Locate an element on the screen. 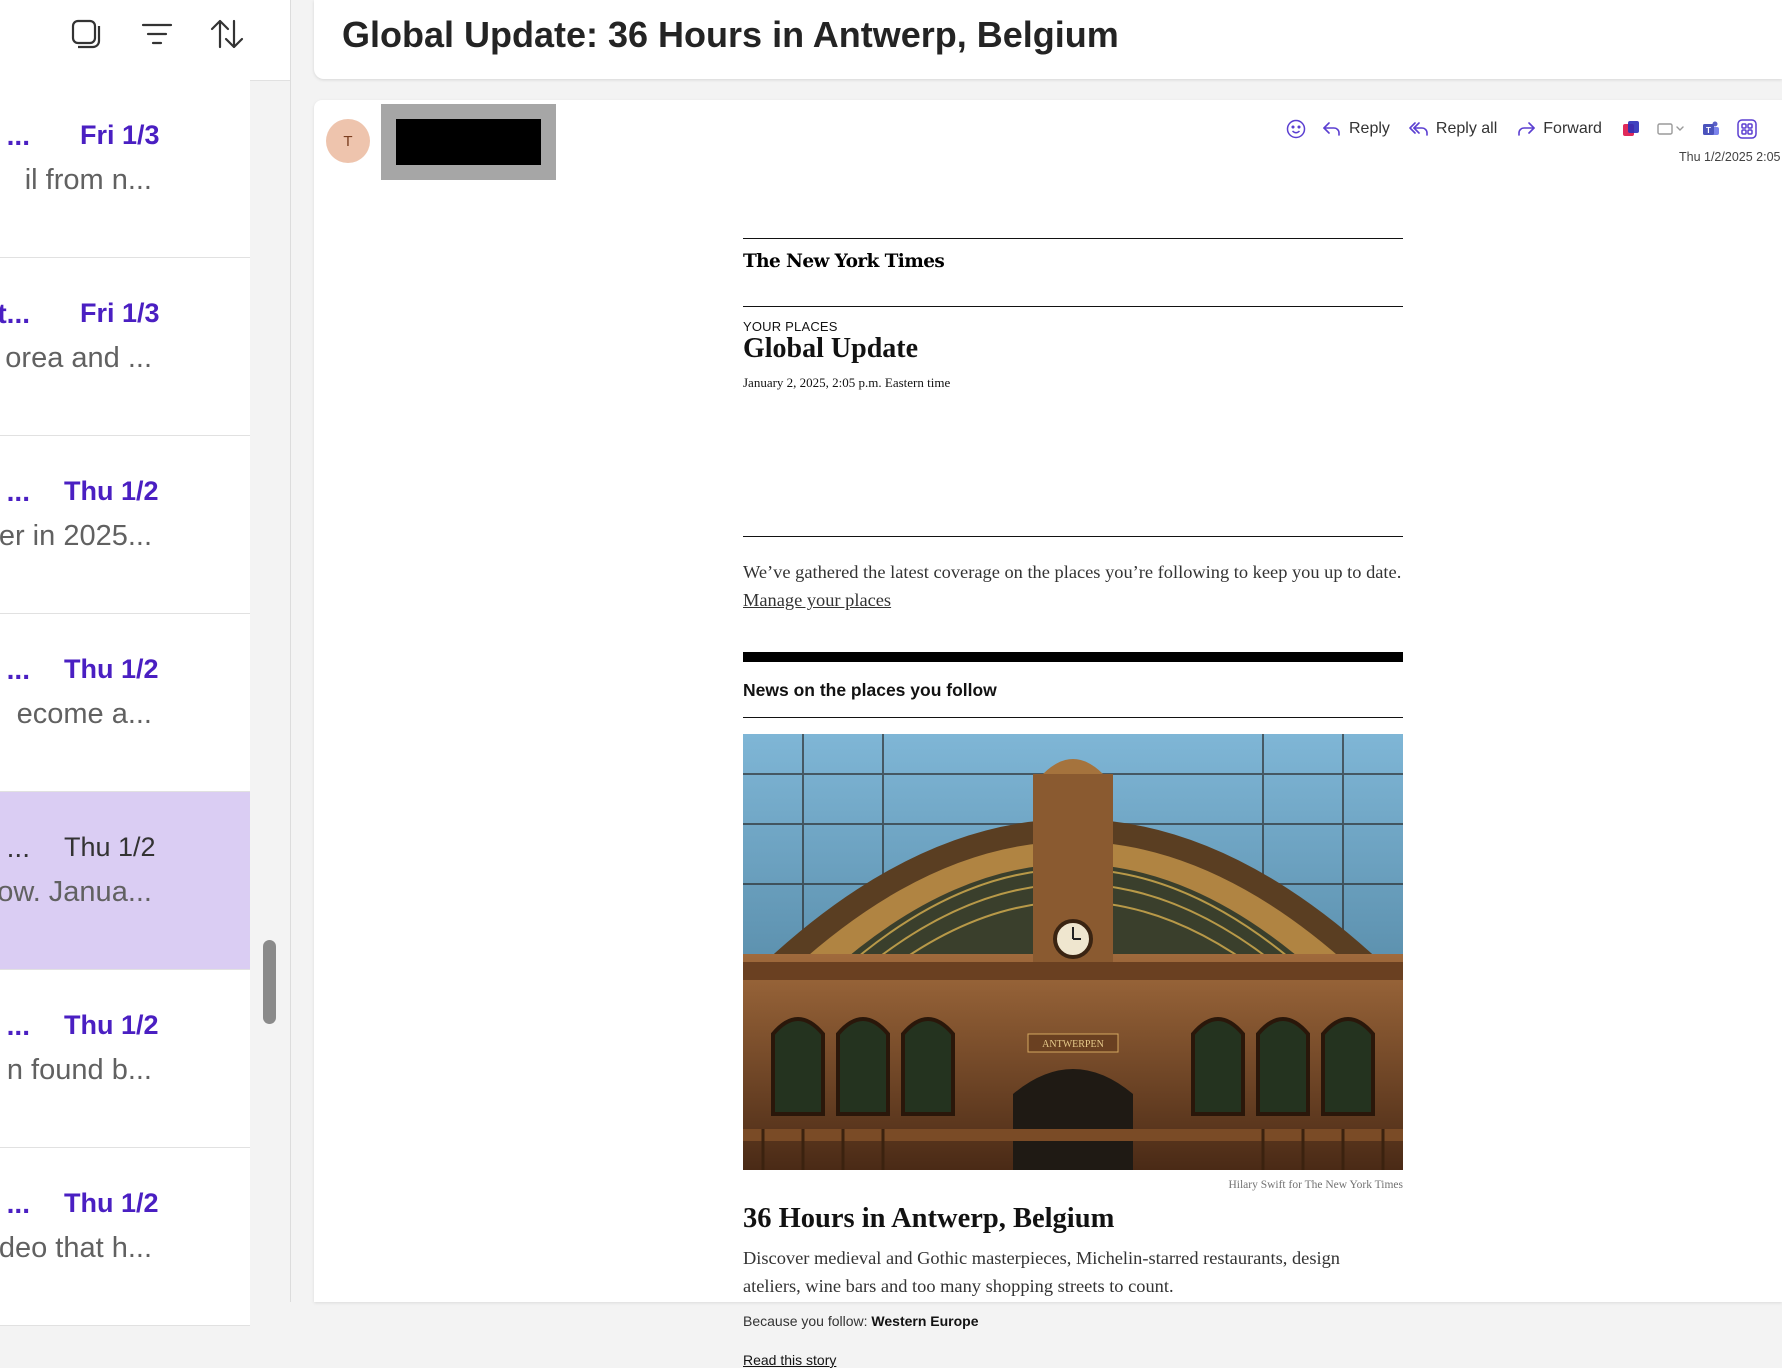  newsletter-dateline: January 2, 2025, 2:05 p.m. Eastern time is located at coordinates (847, 382).